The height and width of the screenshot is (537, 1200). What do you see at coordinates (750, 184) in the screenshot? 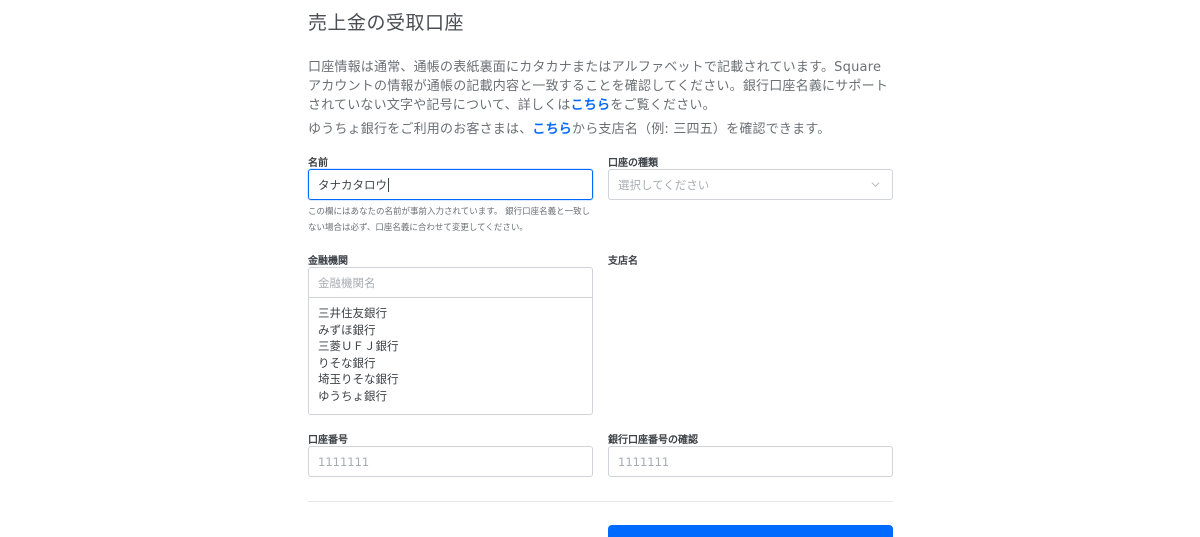
I see `account-type-select: 選択してください` at bounding box center [750, 184].